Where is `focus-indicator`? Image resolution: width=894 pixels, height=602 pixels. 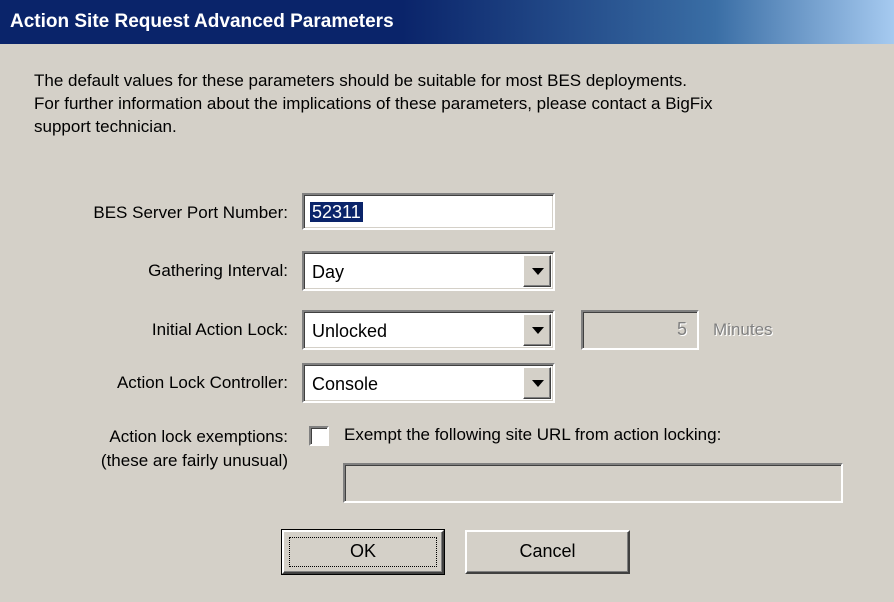
focus-indicator is located at coordinates (363, 552).